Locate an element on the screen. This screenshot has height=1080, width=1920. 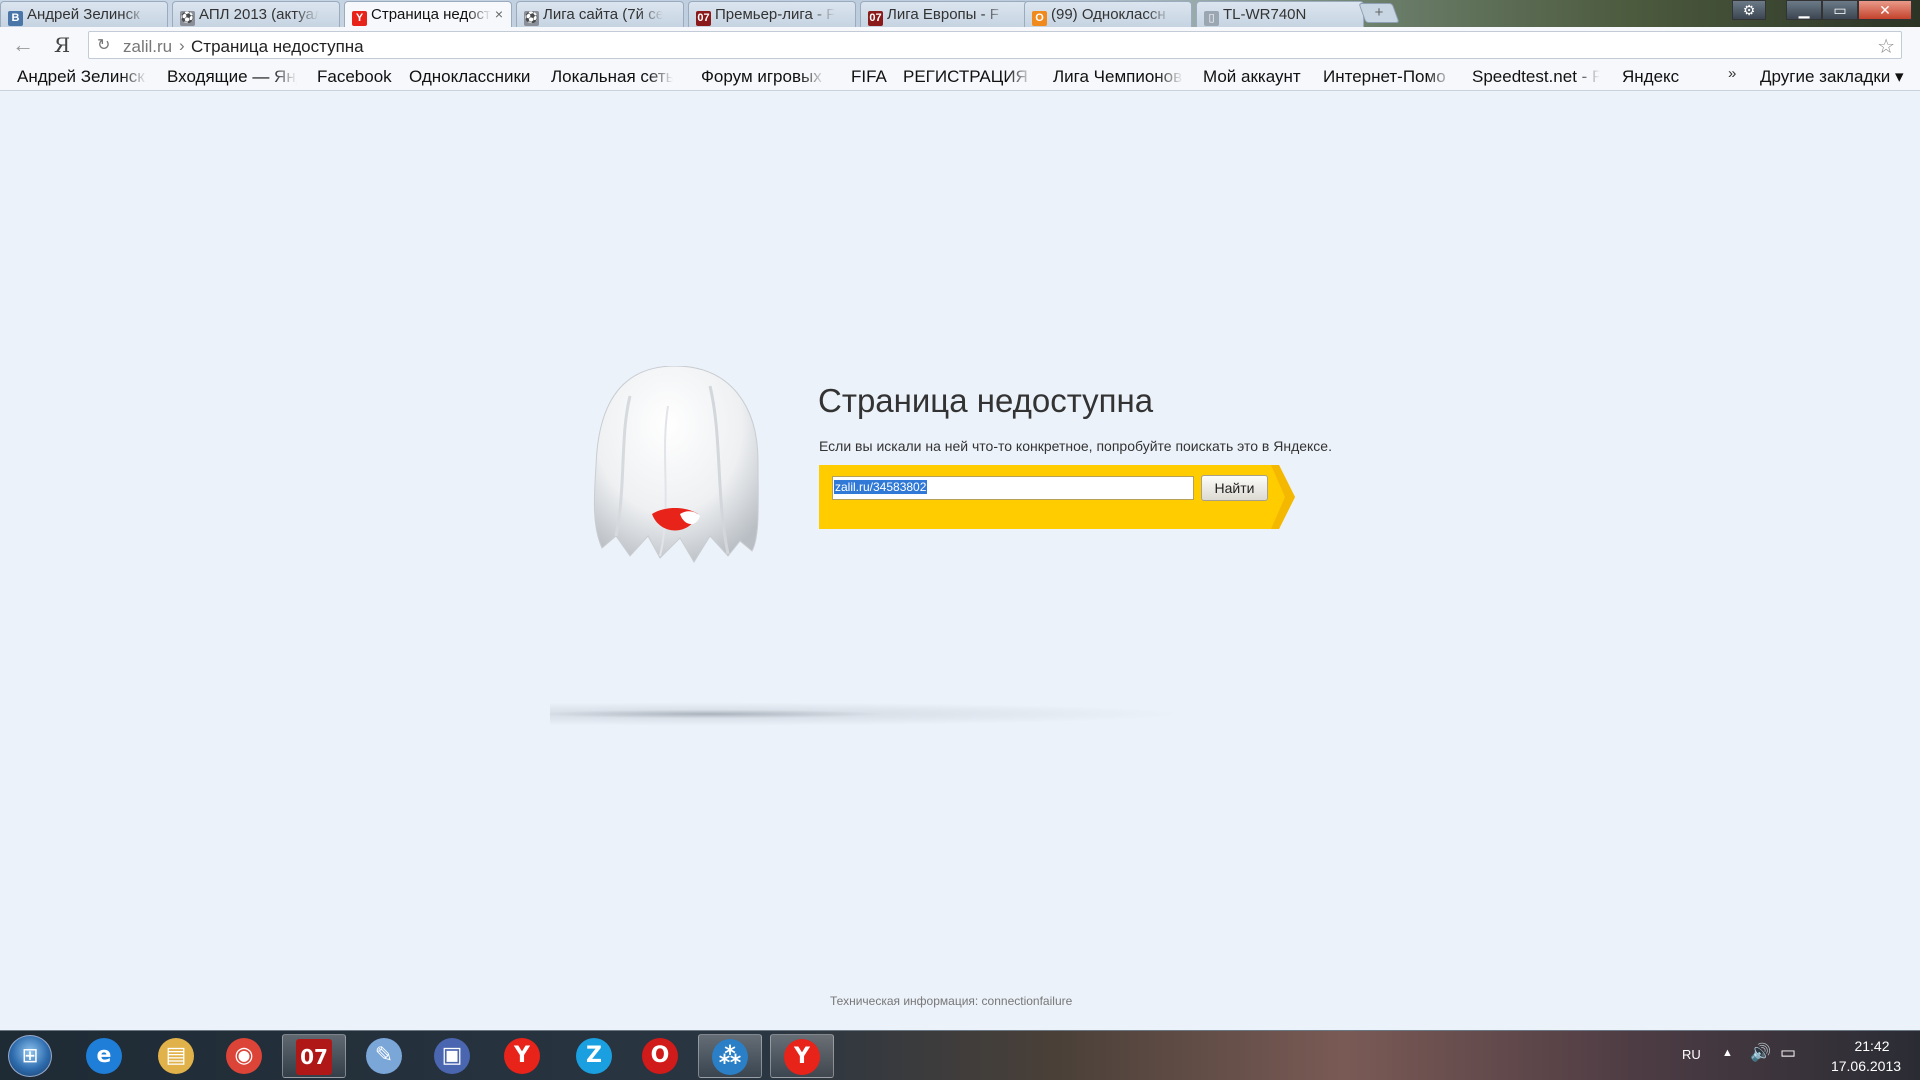
close-window-button: ✕ is located at coordinates (1885, 10).